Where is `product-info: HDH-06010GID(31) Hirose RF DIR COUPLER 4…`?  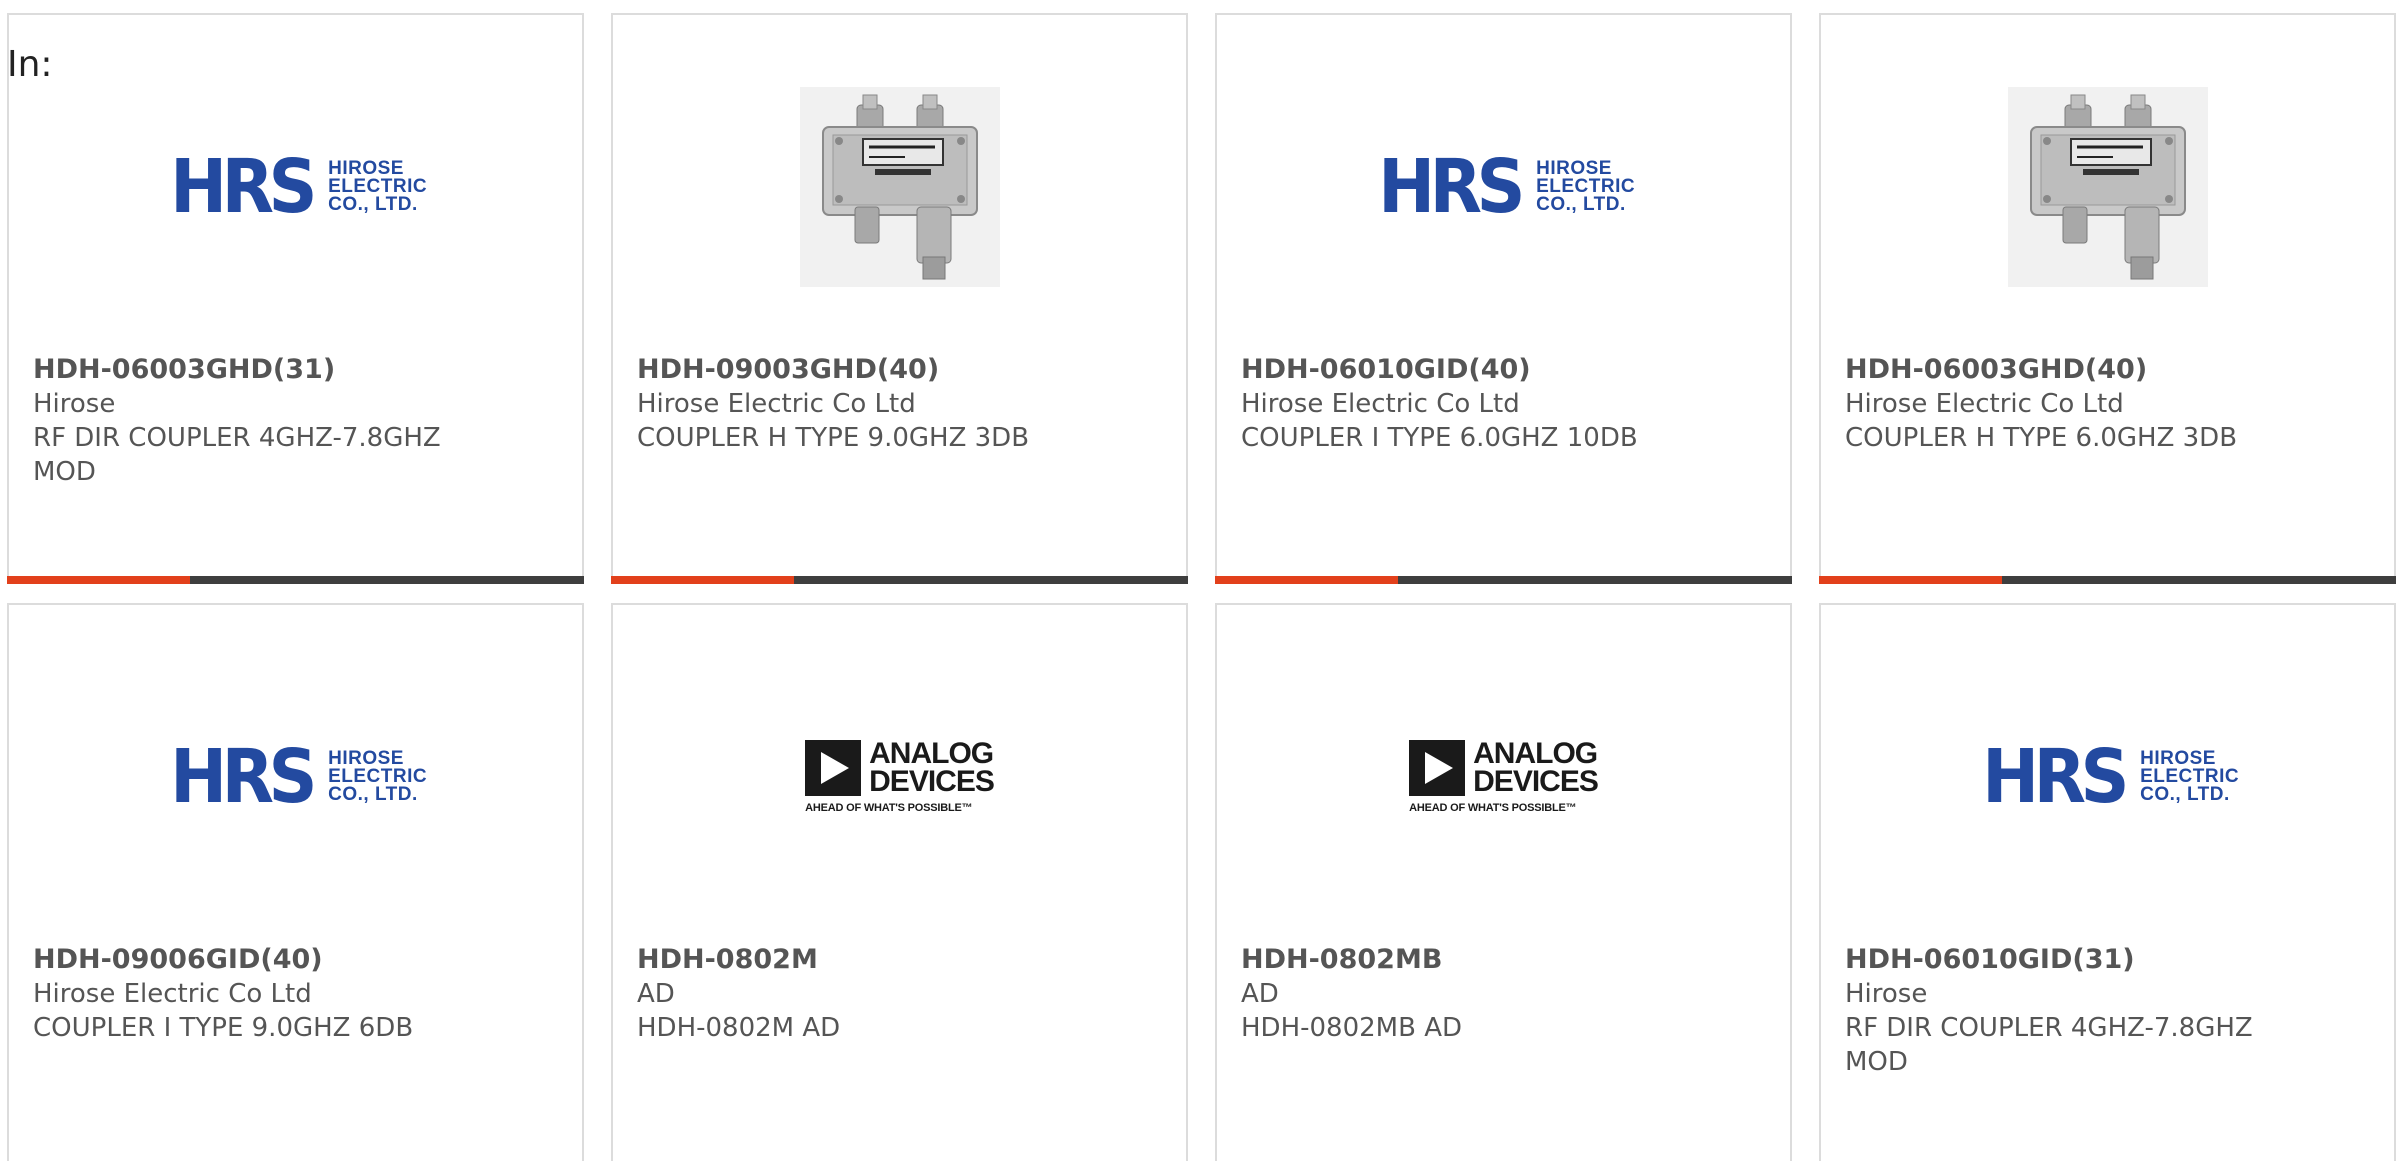 product-info: HDH-06010GID(31) Hirose RF DIR COUPLER 4… is located at coordinates (2107, 1011).